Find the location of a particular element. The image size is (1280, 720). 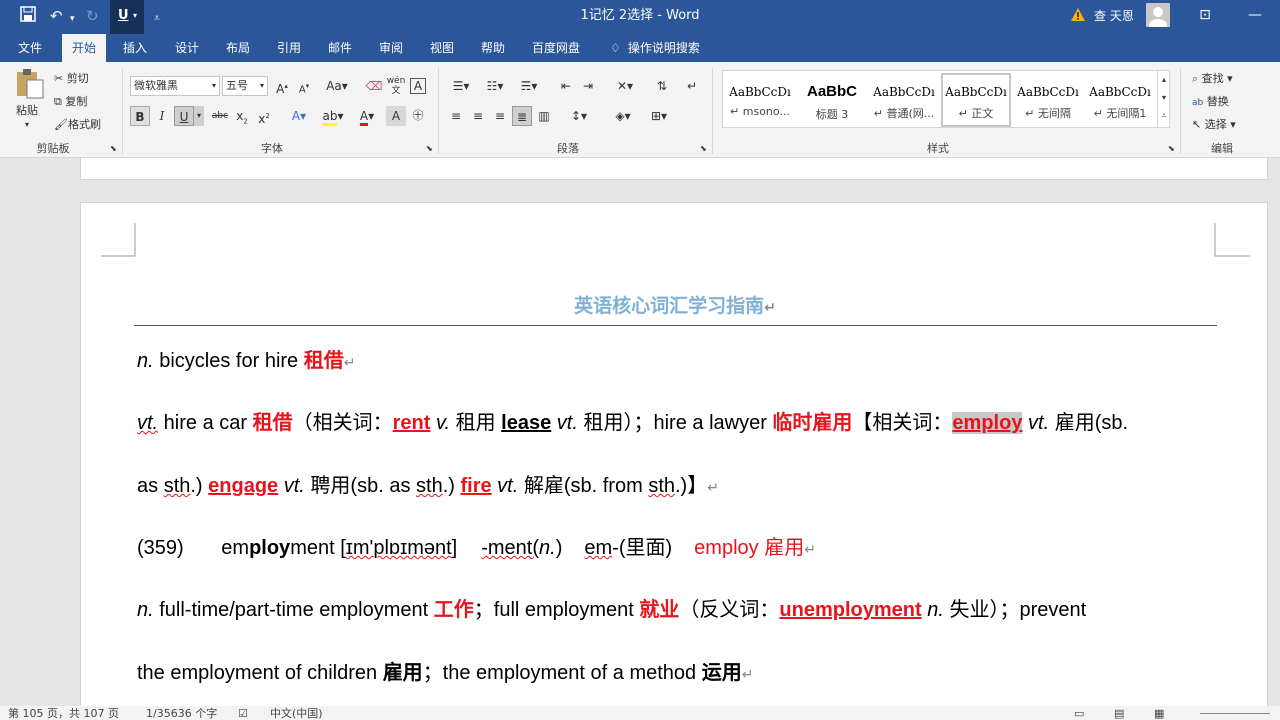

highlight-color-icon: ab▾ is located at coordinates (333, 116).